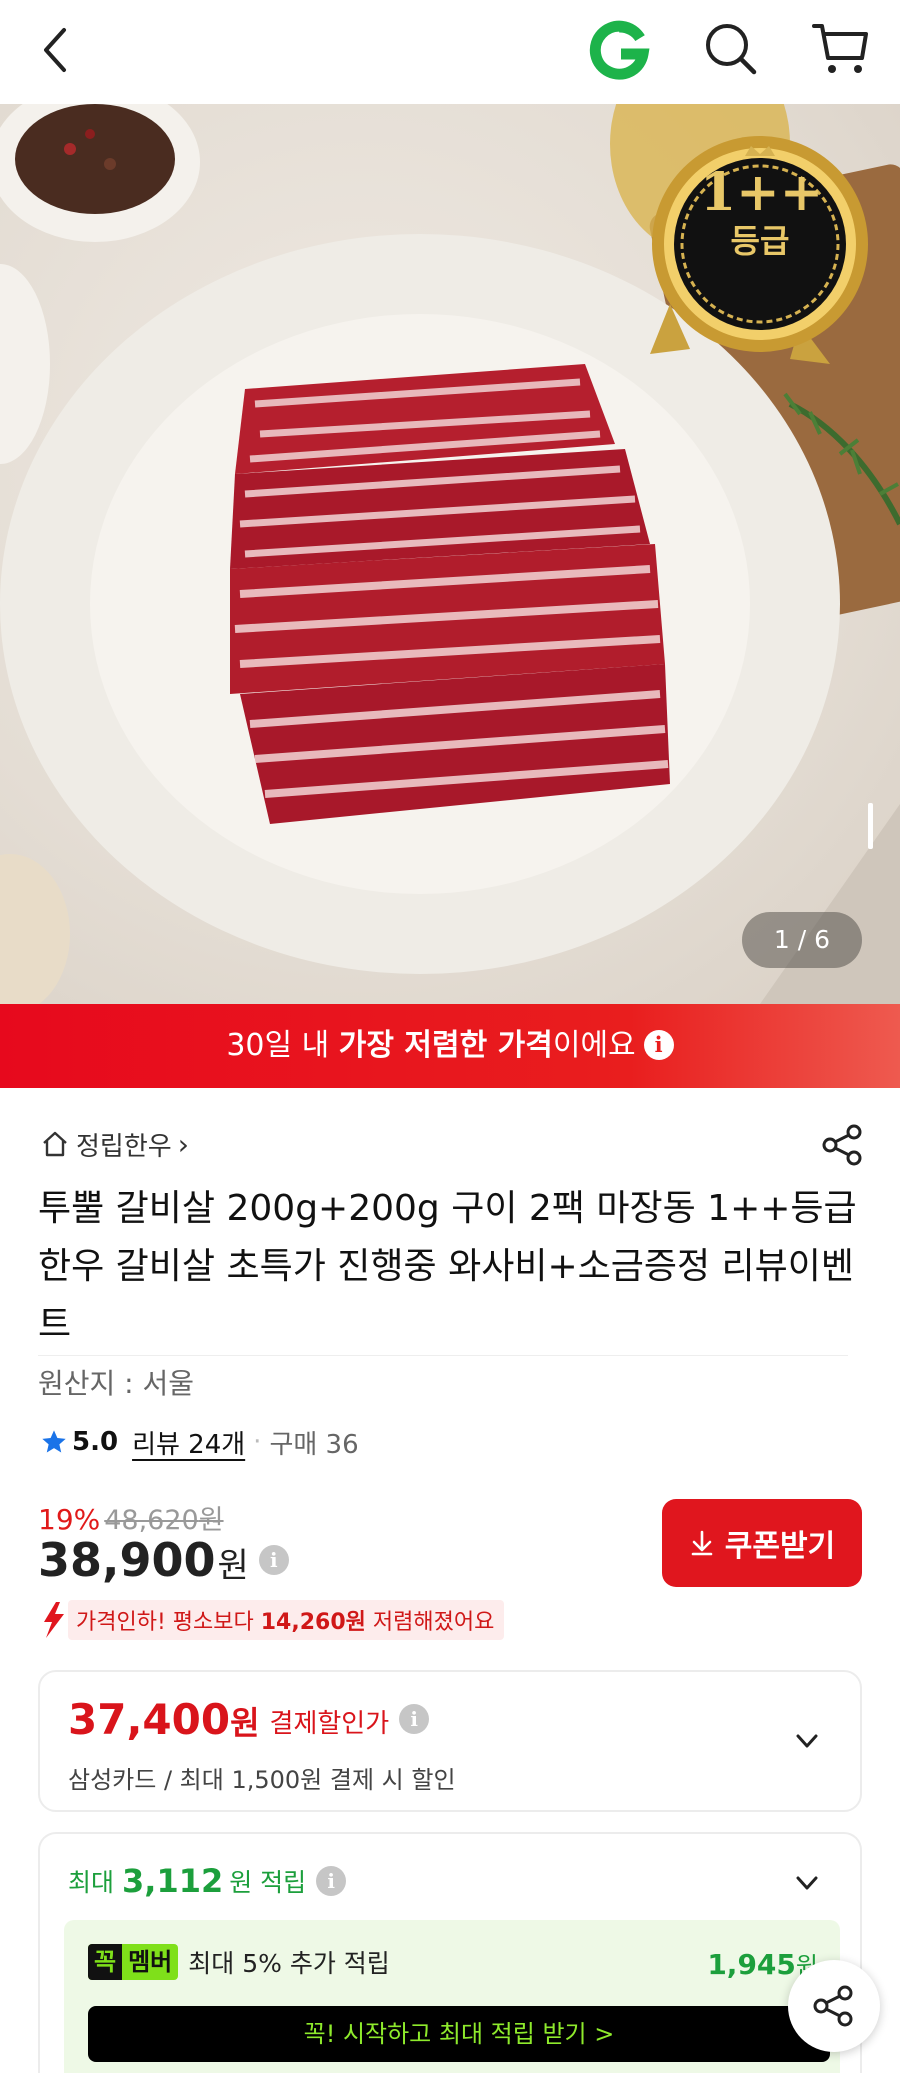 Image resolution: width=900 pixels, height=2073 pixels. I want to click on rating-score: 5.0, so click(95, 1442).